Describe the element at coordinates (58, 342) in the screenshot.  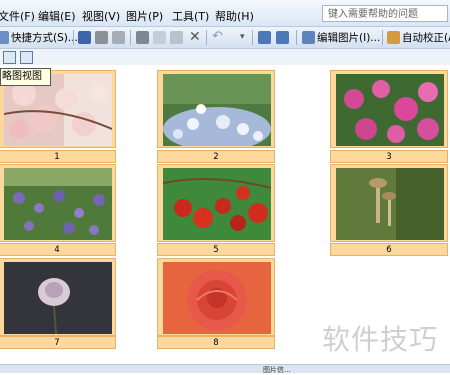
I see `thumbnail-label-7: 7` at that location.